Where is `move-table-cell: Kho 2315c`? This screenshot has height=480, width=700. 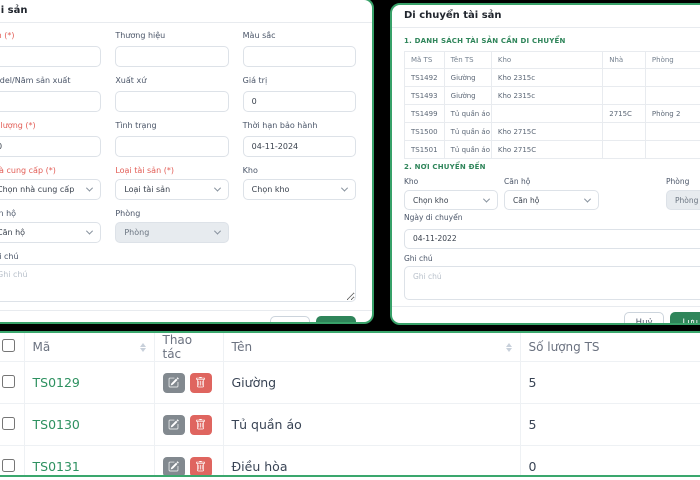 move-table-cell: Kho 2315c is located at coordinates (547, 95).